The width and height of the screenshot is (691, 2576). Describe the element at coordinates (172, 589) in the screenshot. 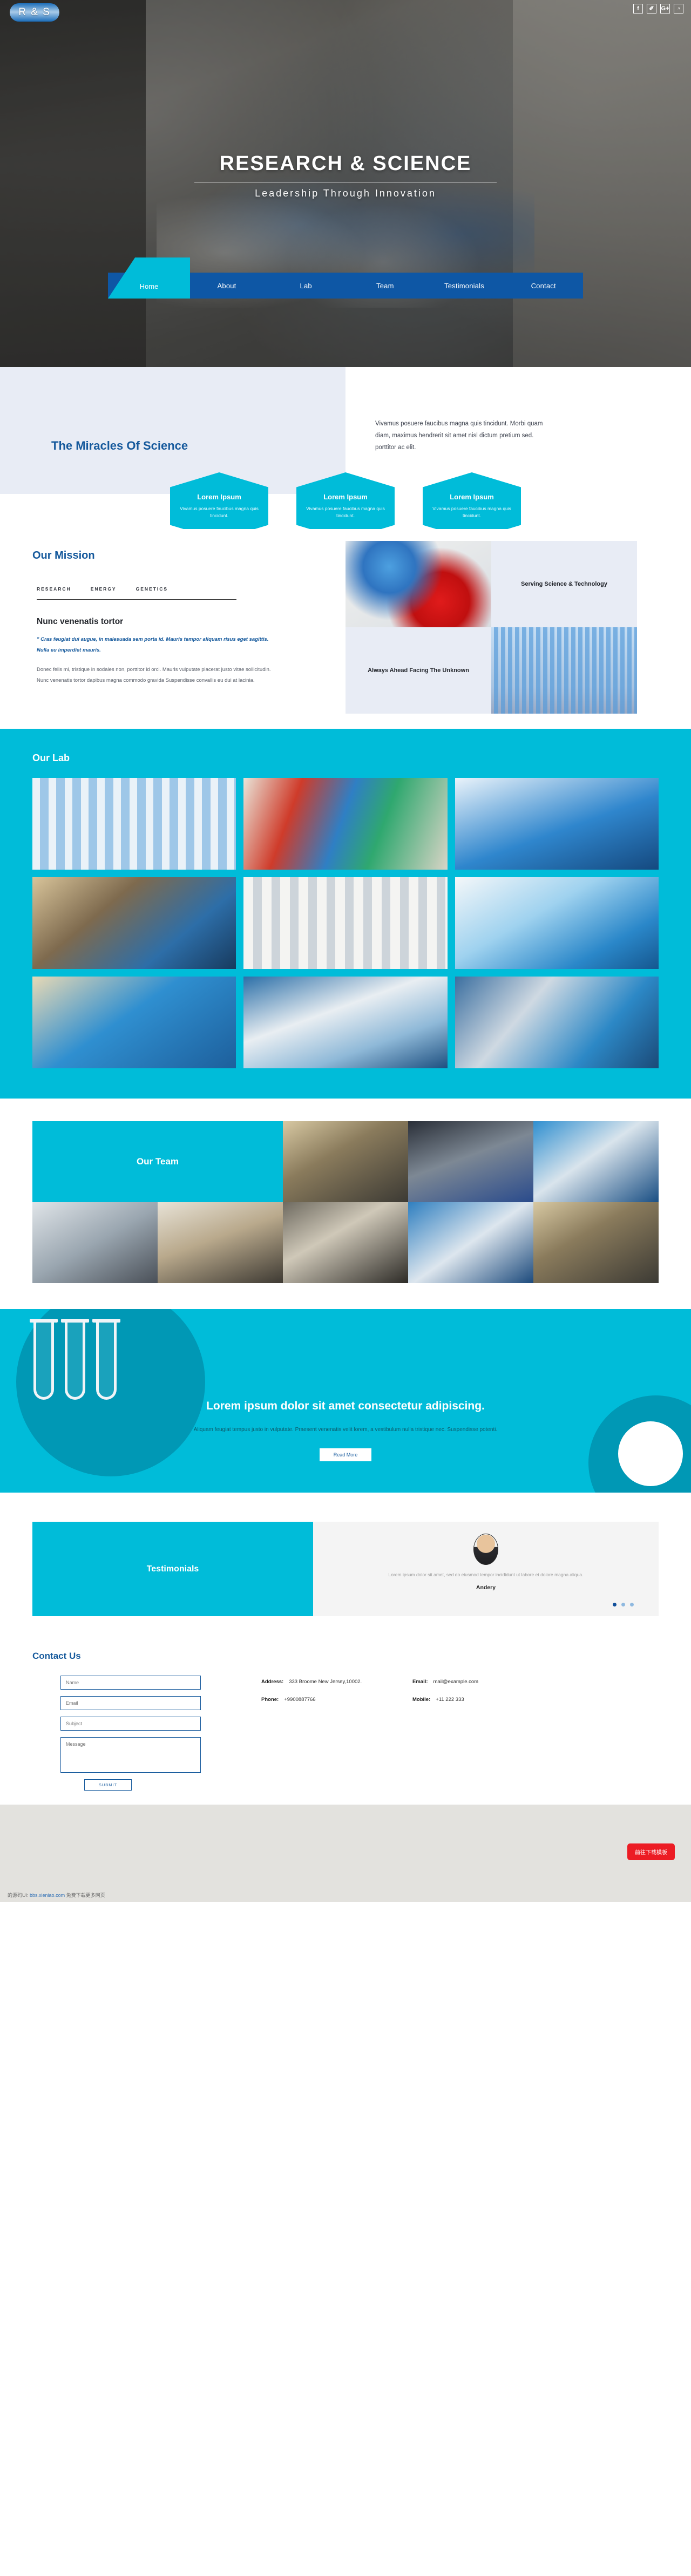

I see `mission-tabs: RESEARCH ENERGY GENETICS` at that location.